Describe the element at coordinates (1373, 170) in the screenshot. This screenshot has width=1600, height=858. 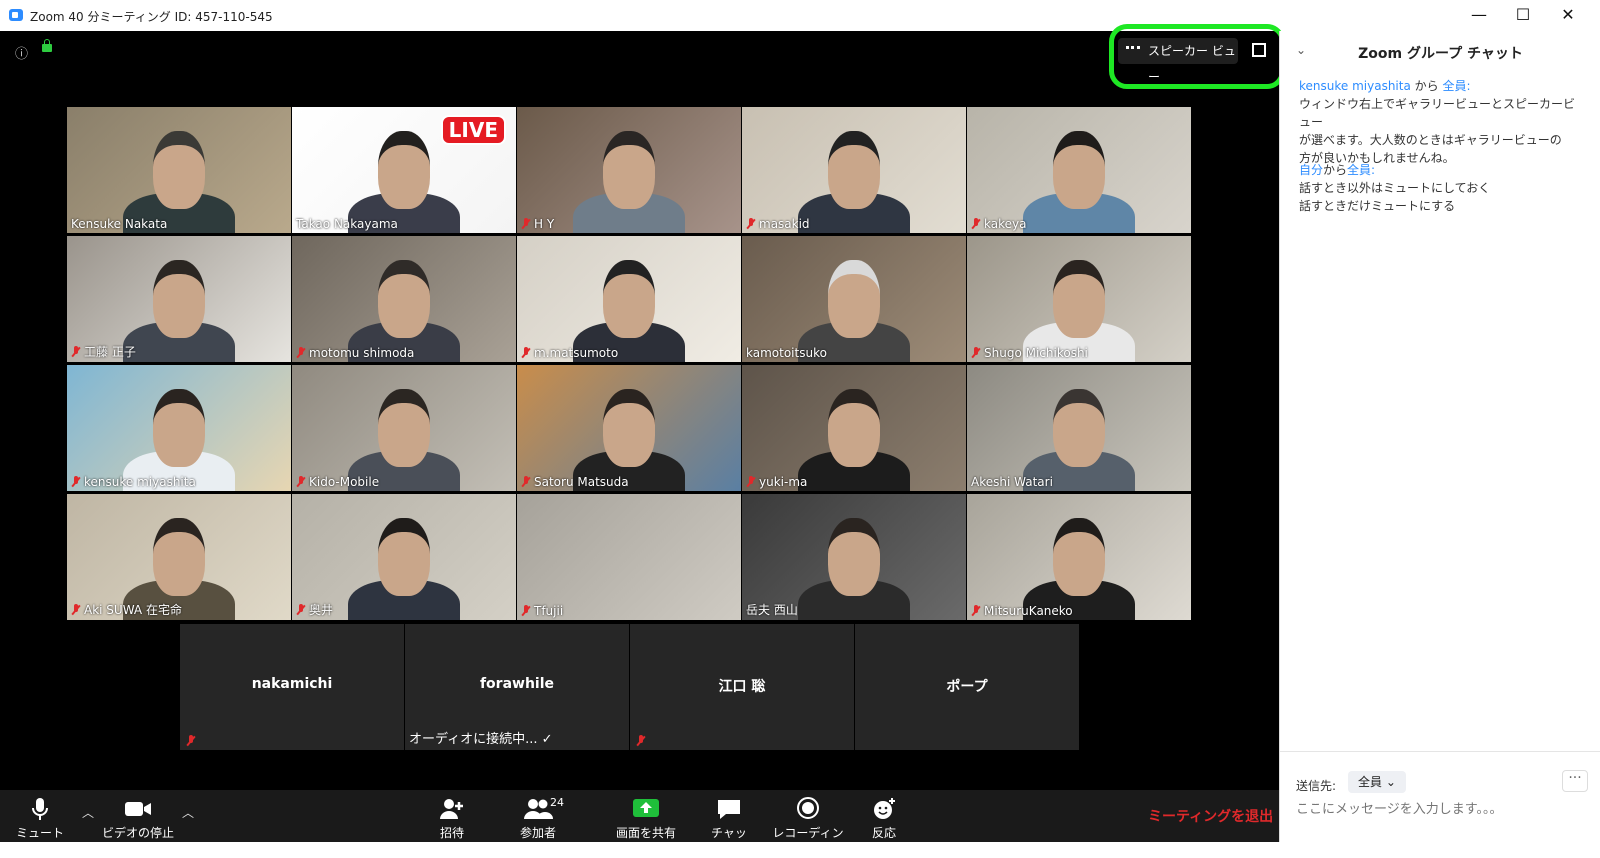
I see `chat-colon: :` at that location.